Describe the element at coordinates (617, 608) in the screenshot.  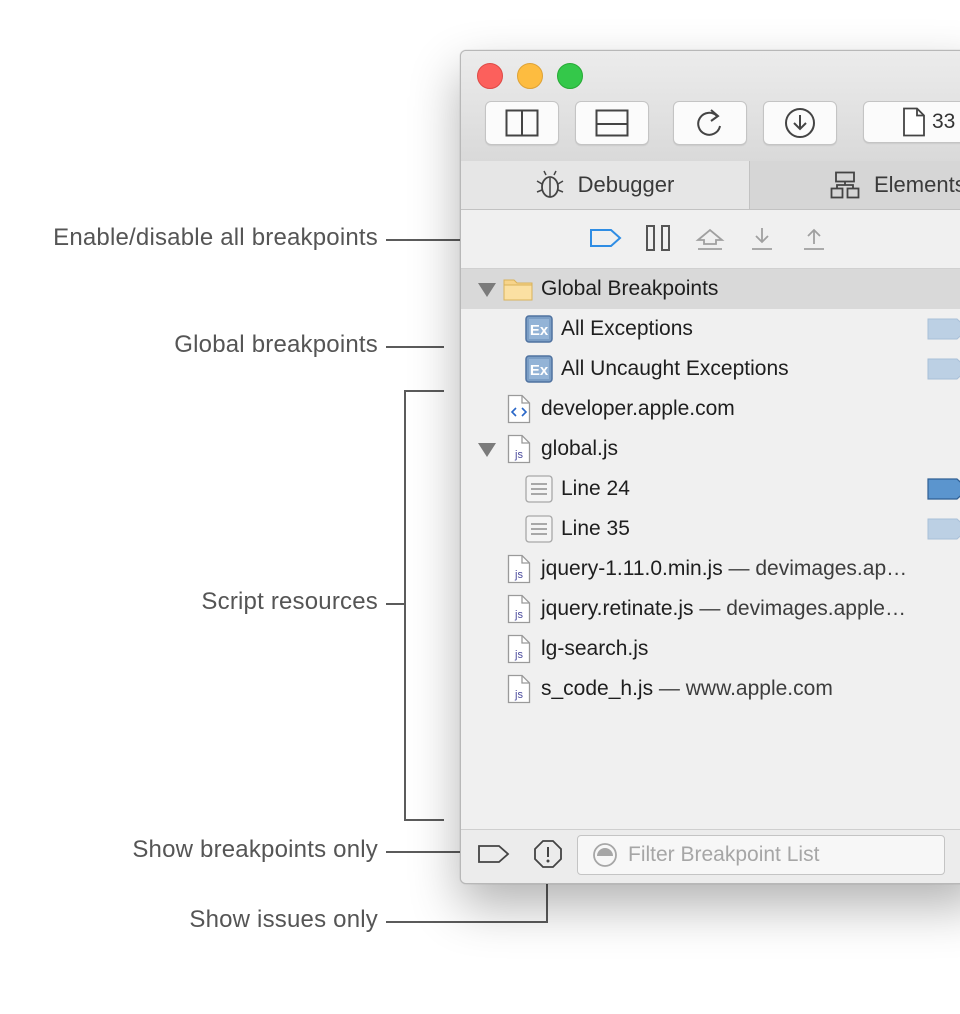
I see `file-name: jquery.retinate.js` at that location.